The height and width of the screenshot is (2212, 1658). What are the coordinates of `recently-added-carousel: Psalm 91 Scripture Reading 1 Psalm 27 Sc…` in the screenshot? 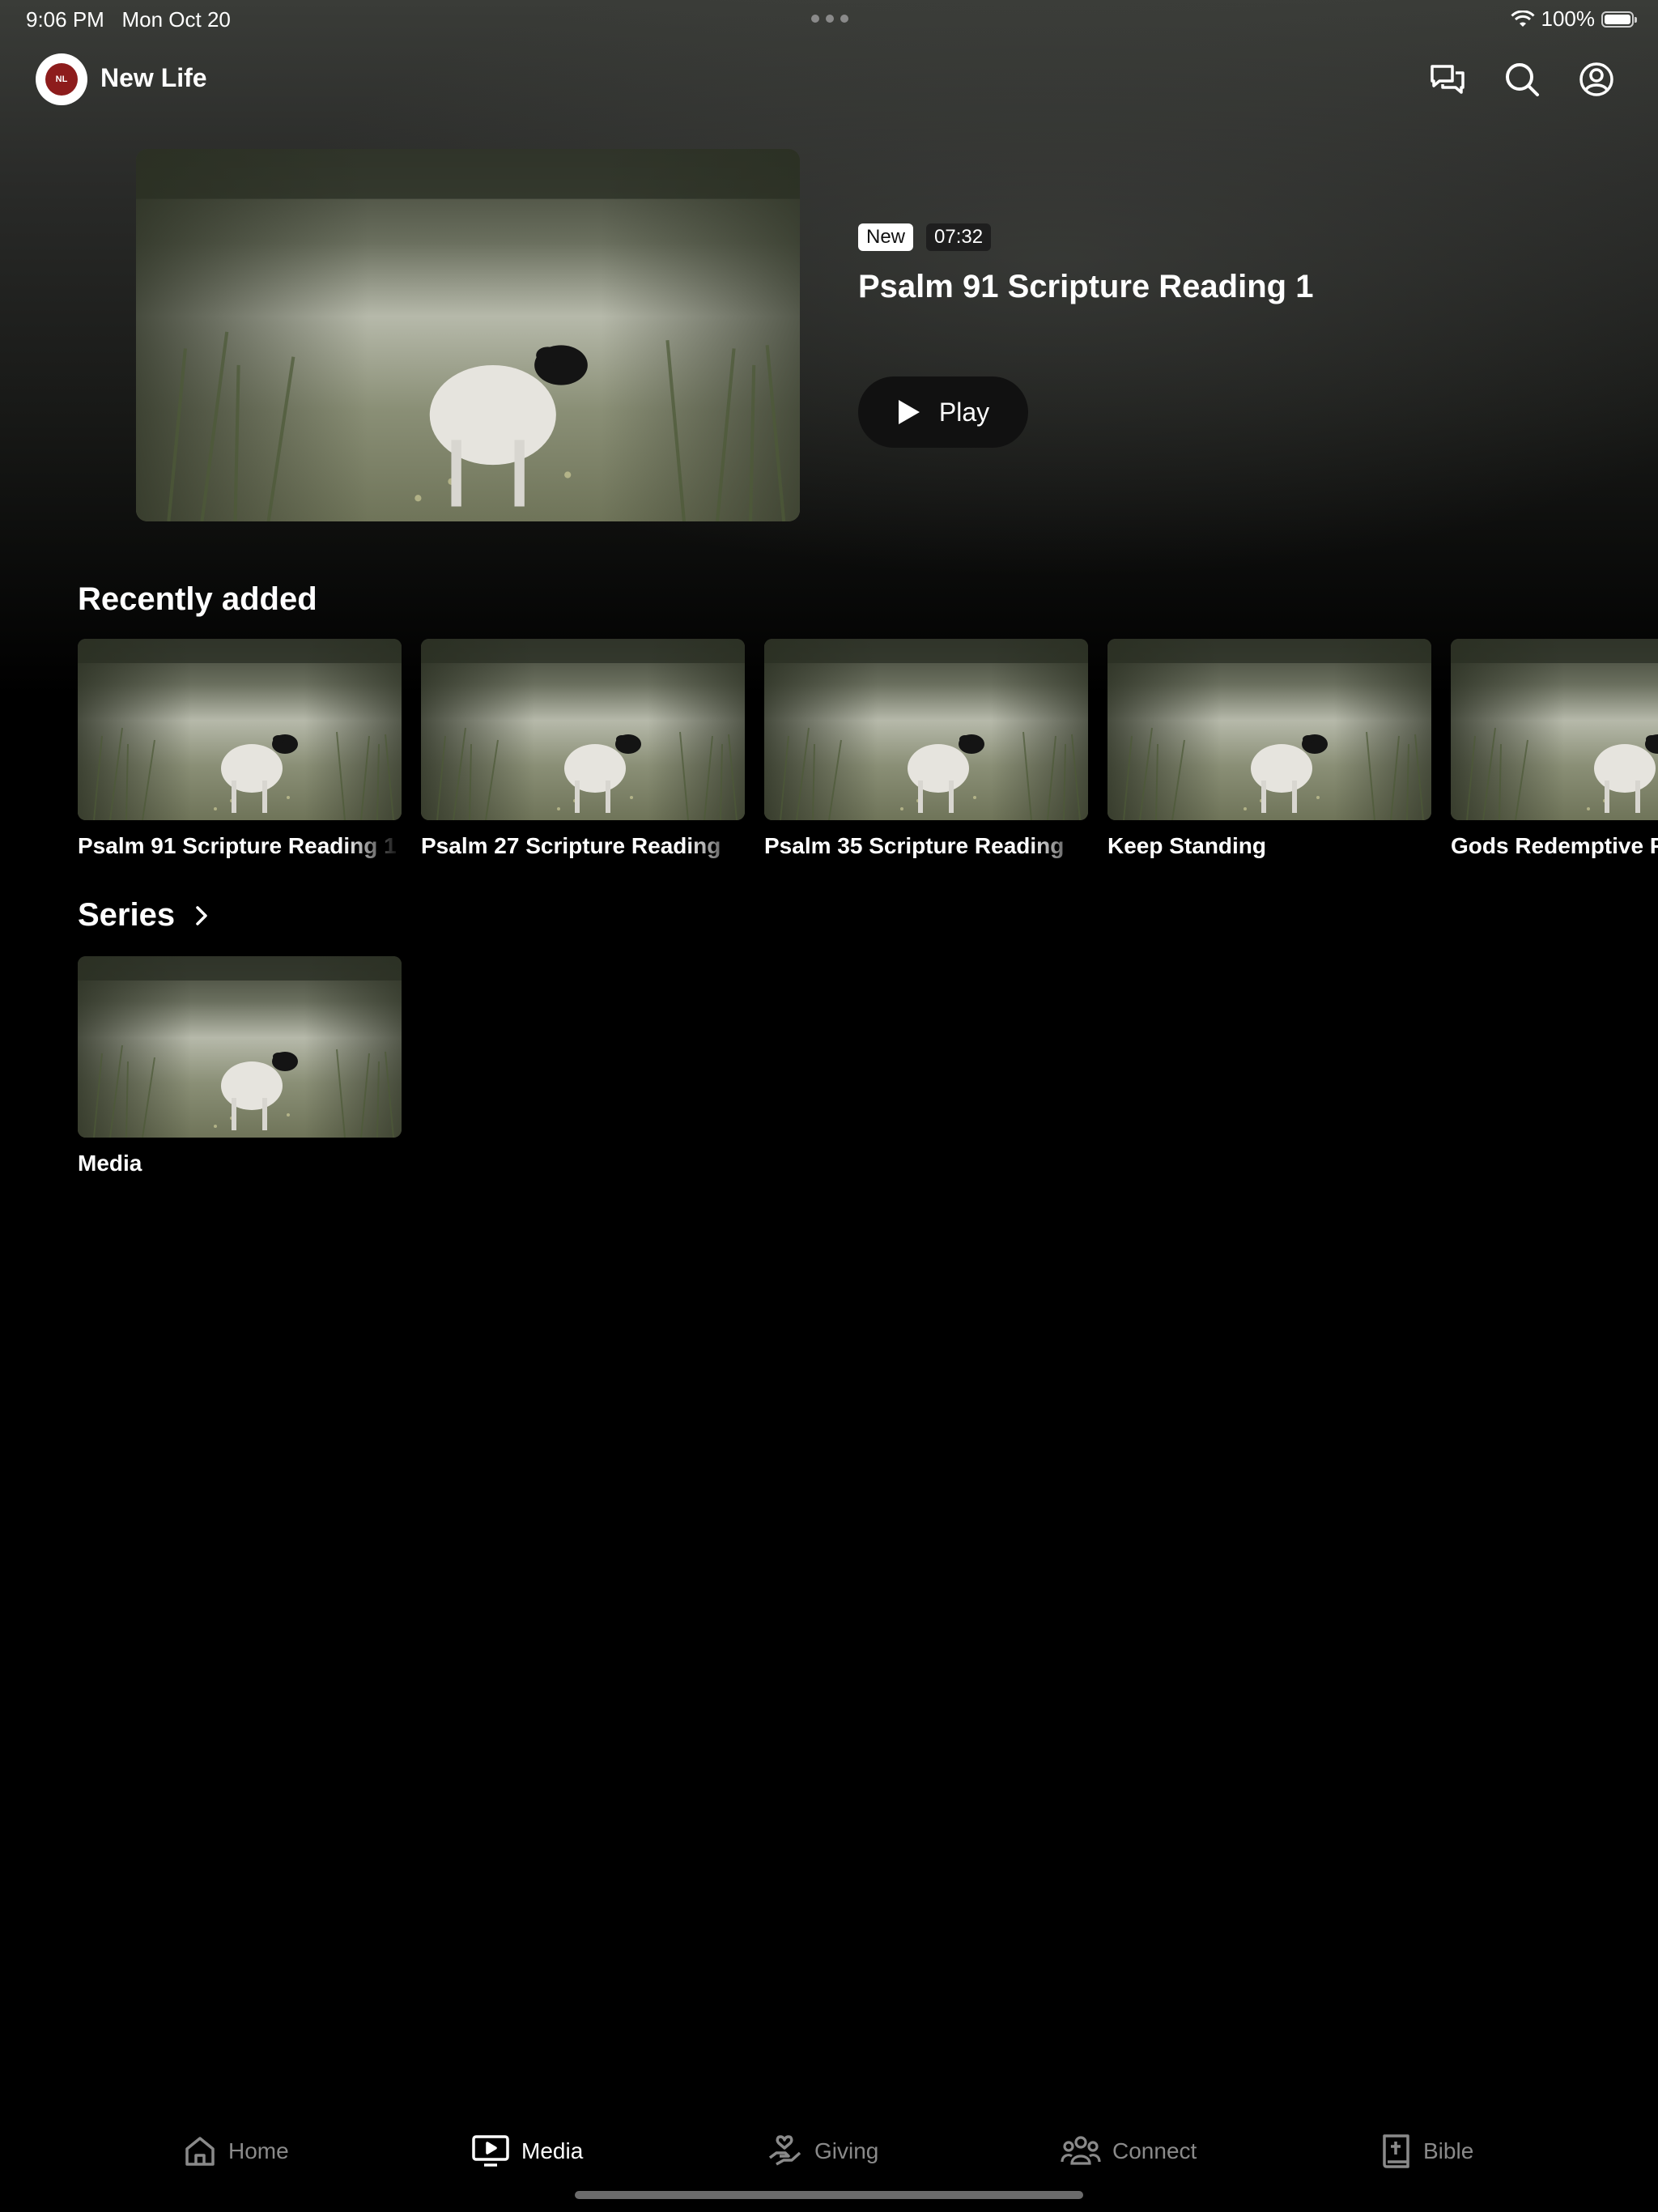 It's located at (868, 753).